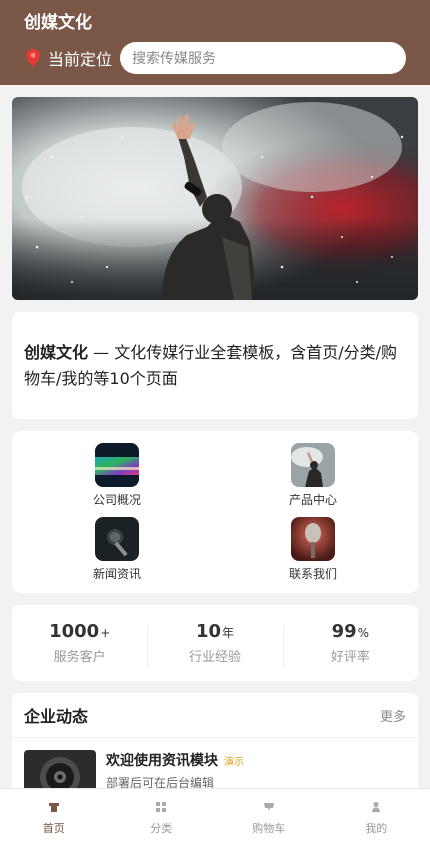  I want to click on stat-value: 10, so click(208, 631).